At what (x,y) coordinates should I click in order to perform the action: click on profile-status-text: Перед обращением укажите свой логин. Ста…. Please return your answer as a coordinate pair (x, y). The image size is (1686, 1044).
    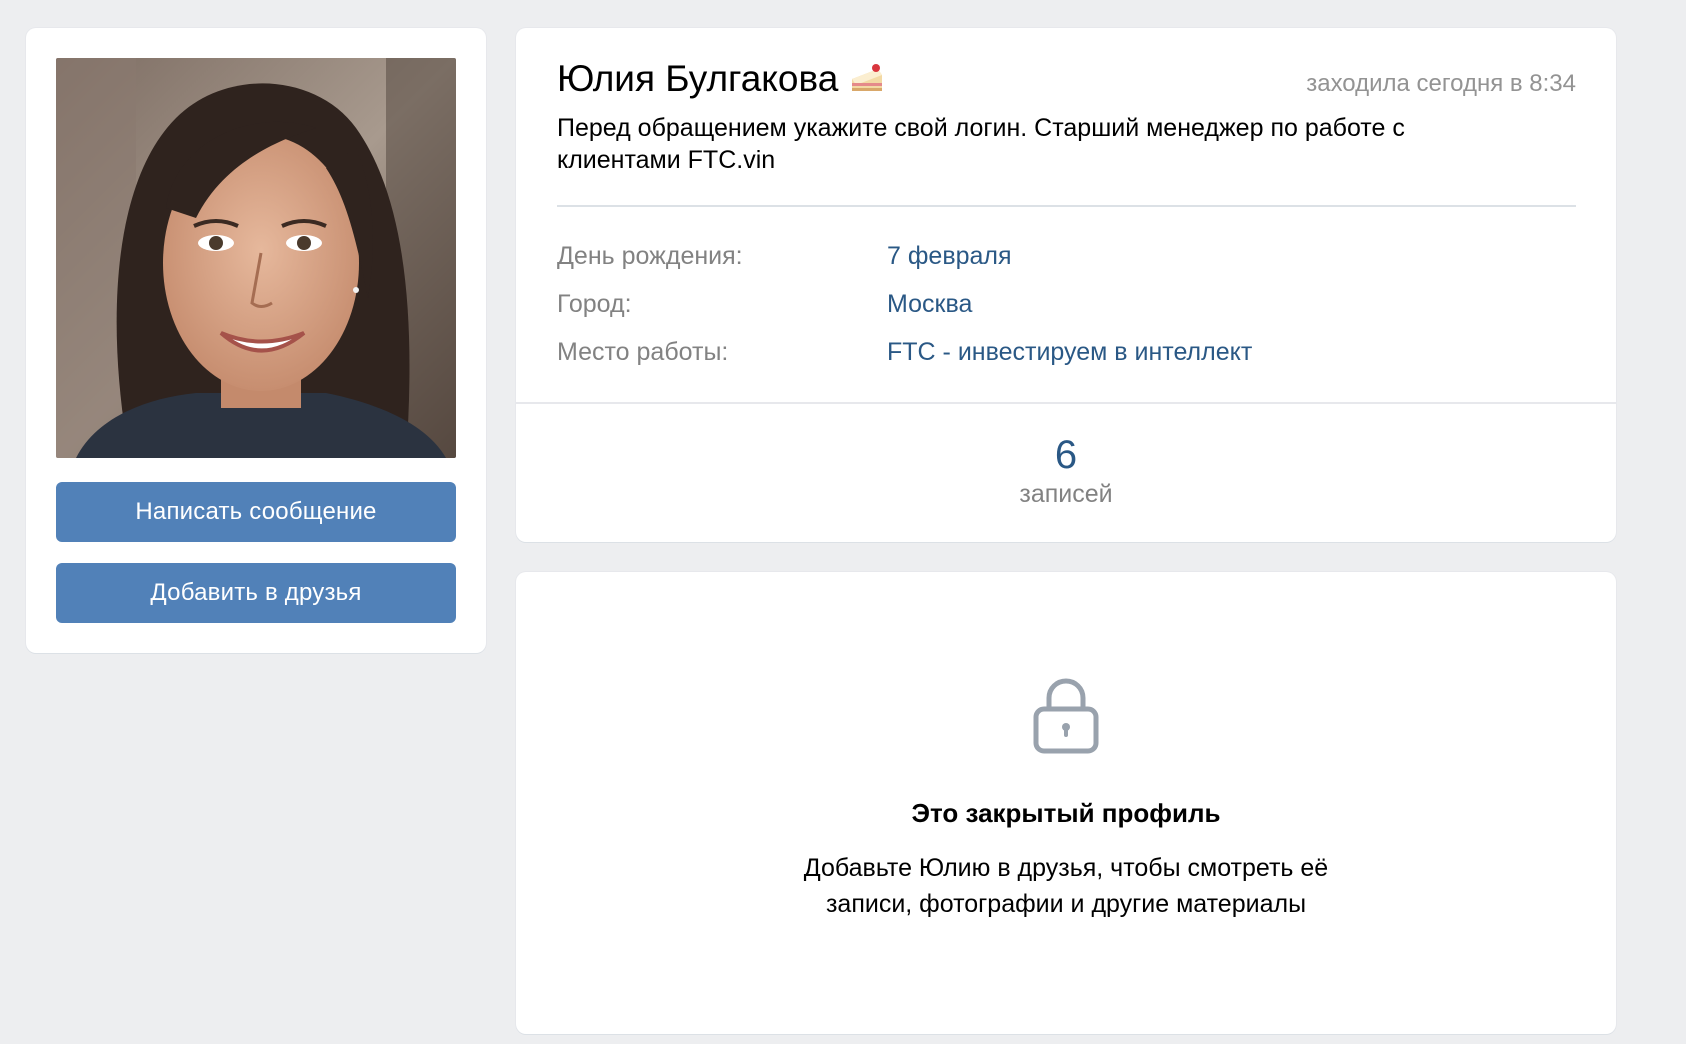
    Looking at the image, I should click on (981, 144).